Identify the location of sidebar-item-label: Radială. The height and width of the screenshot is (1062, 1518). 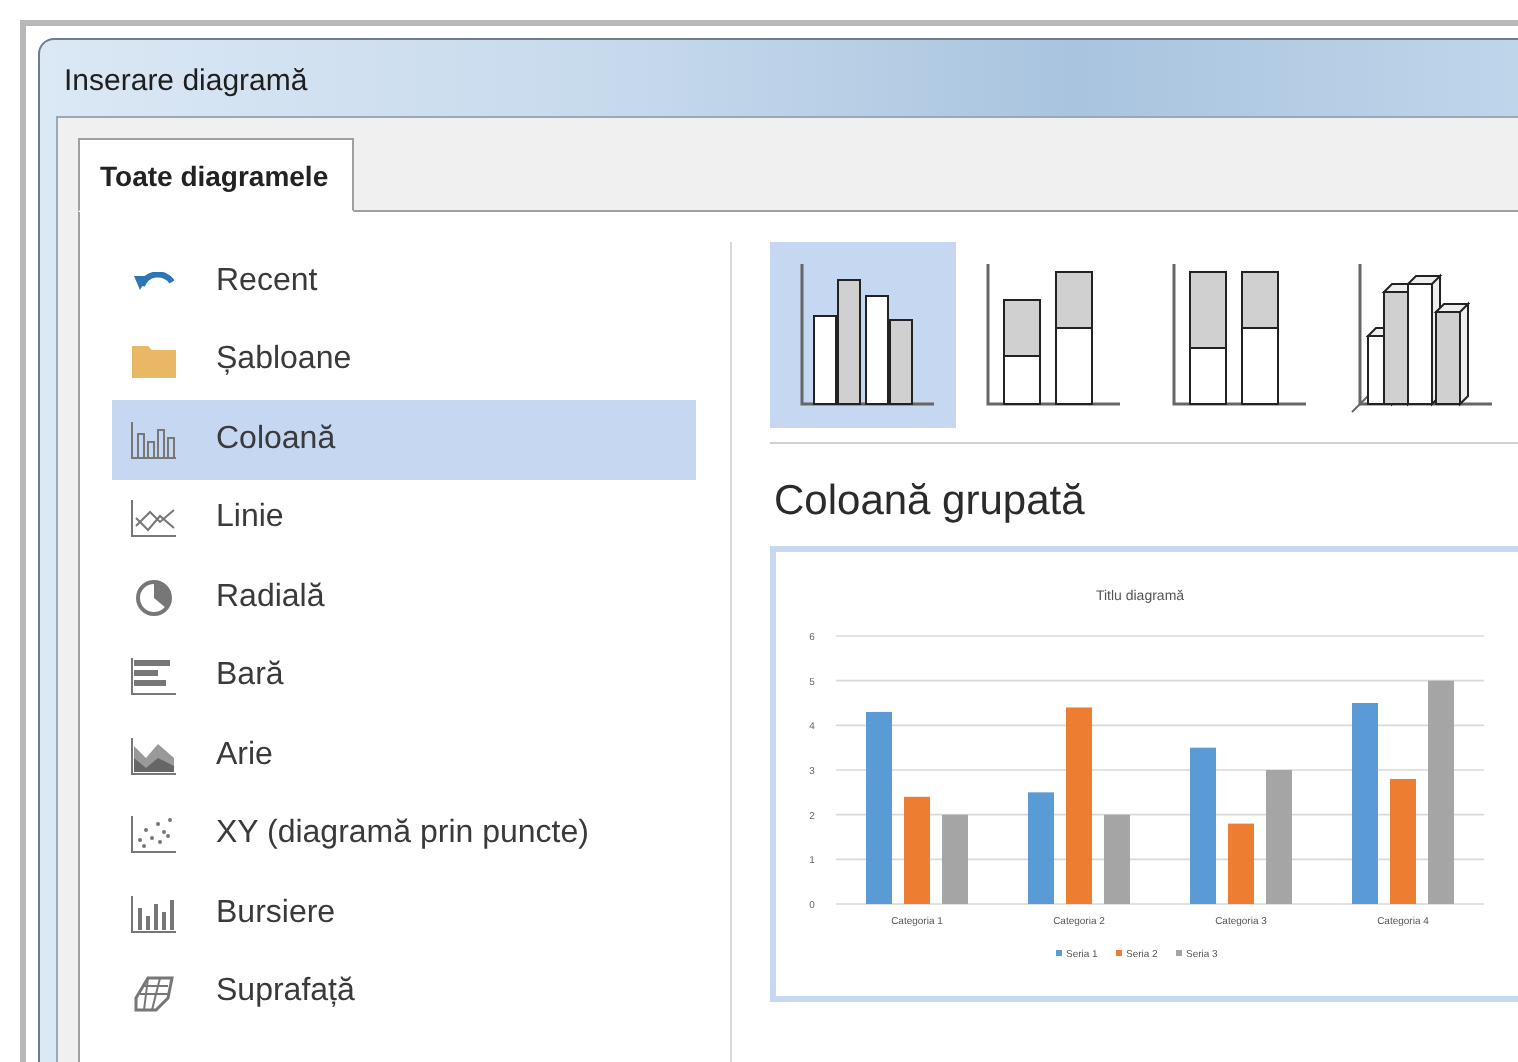
(270, 597).